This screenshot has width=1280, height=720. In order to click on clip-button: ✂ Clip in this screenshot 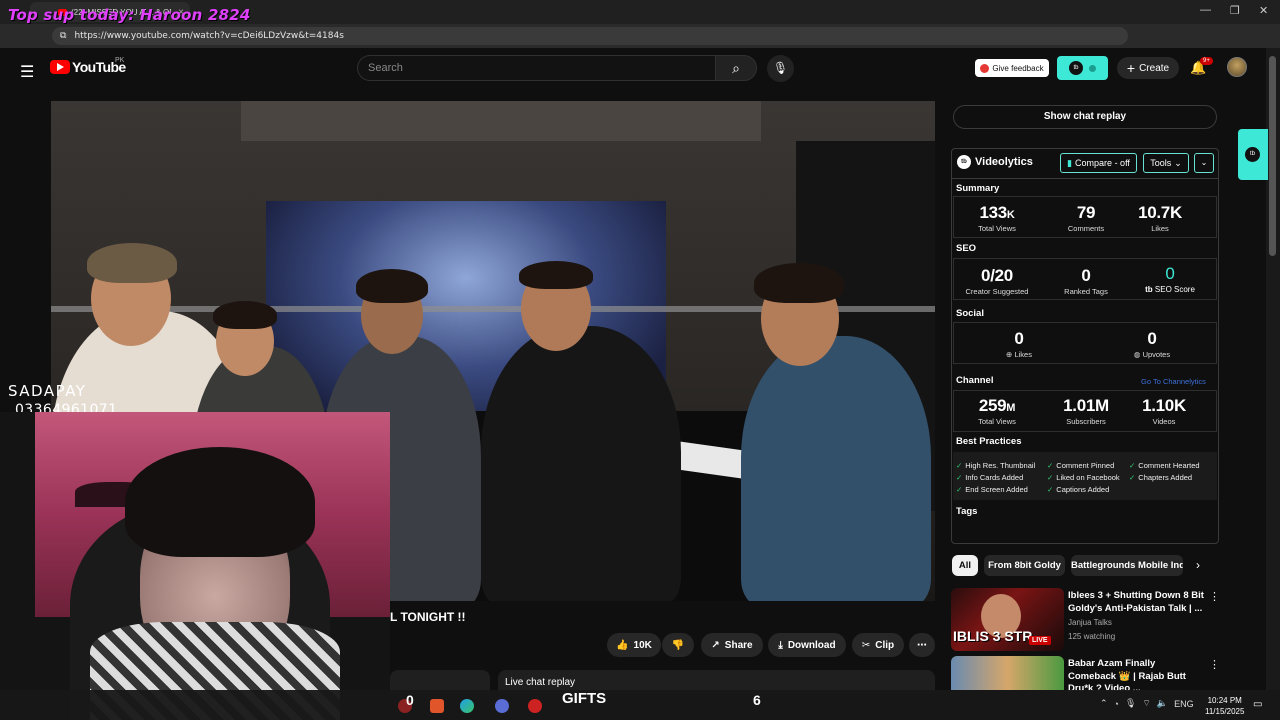, I will do `click(878, 645)`.